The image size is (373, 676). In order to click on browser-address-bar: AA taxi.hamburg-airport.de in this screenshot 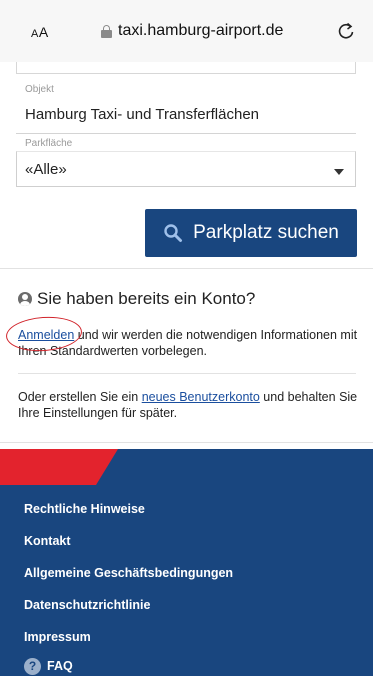, I will do `click(186, 31)`.